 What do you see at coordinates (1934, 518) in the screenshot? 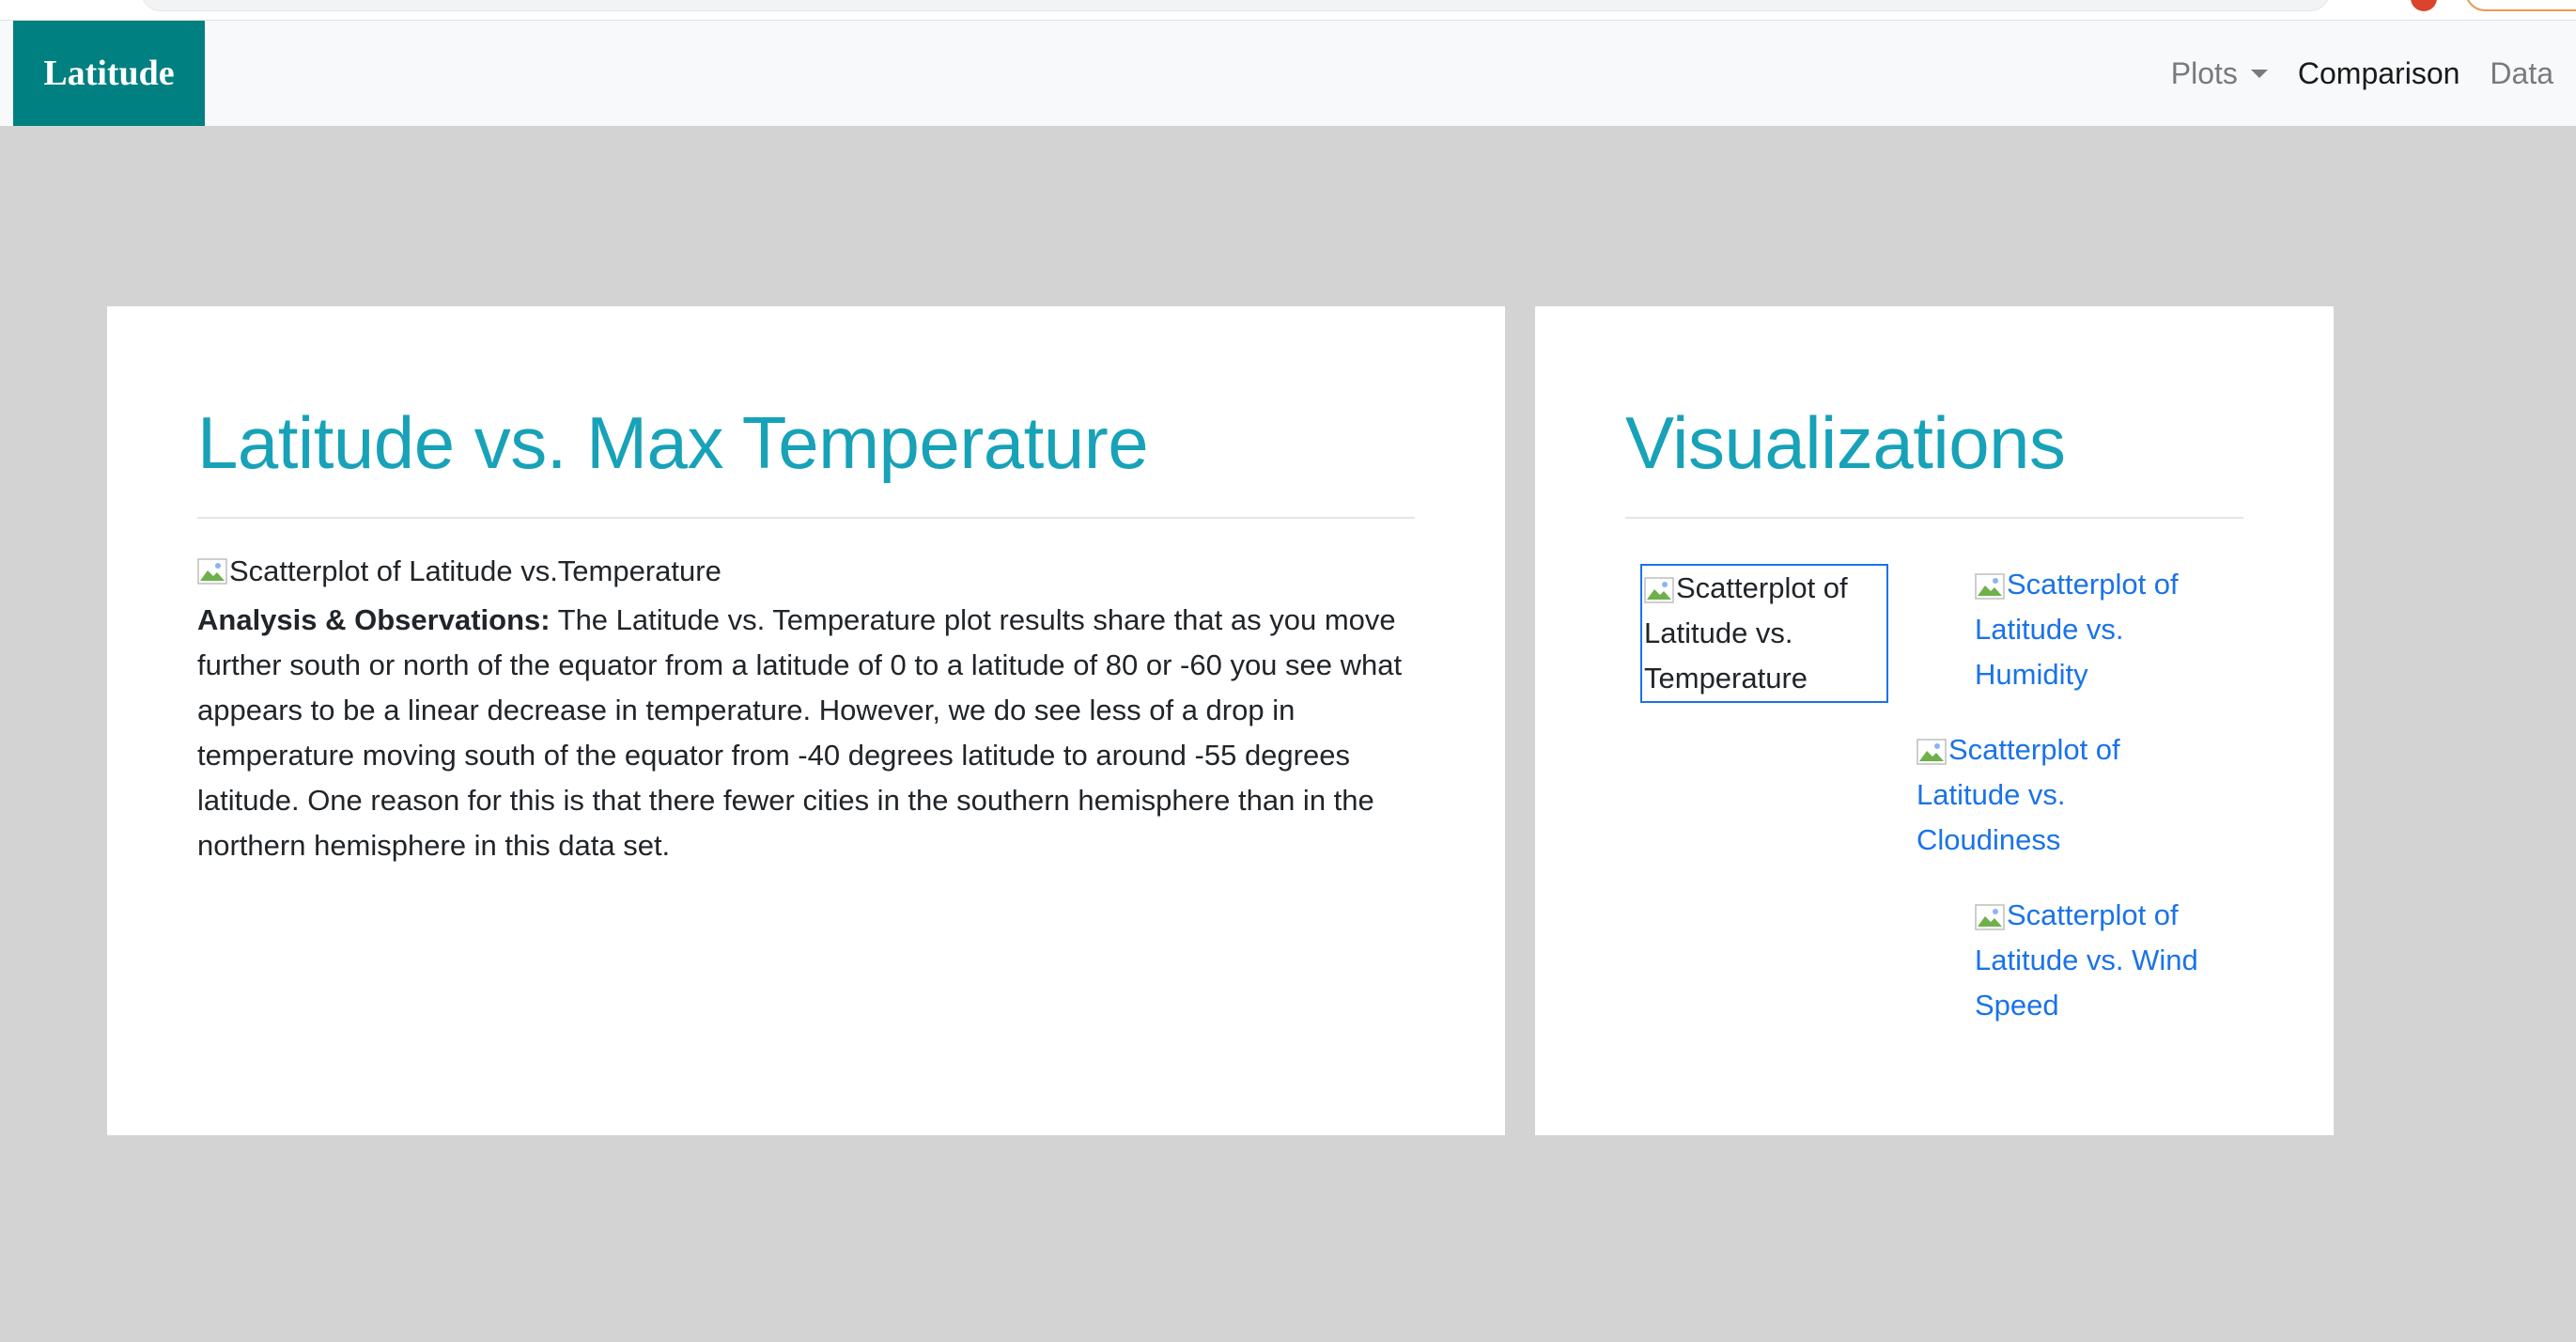
I see `visualizations-divider` at bounding box center [1934, 518].